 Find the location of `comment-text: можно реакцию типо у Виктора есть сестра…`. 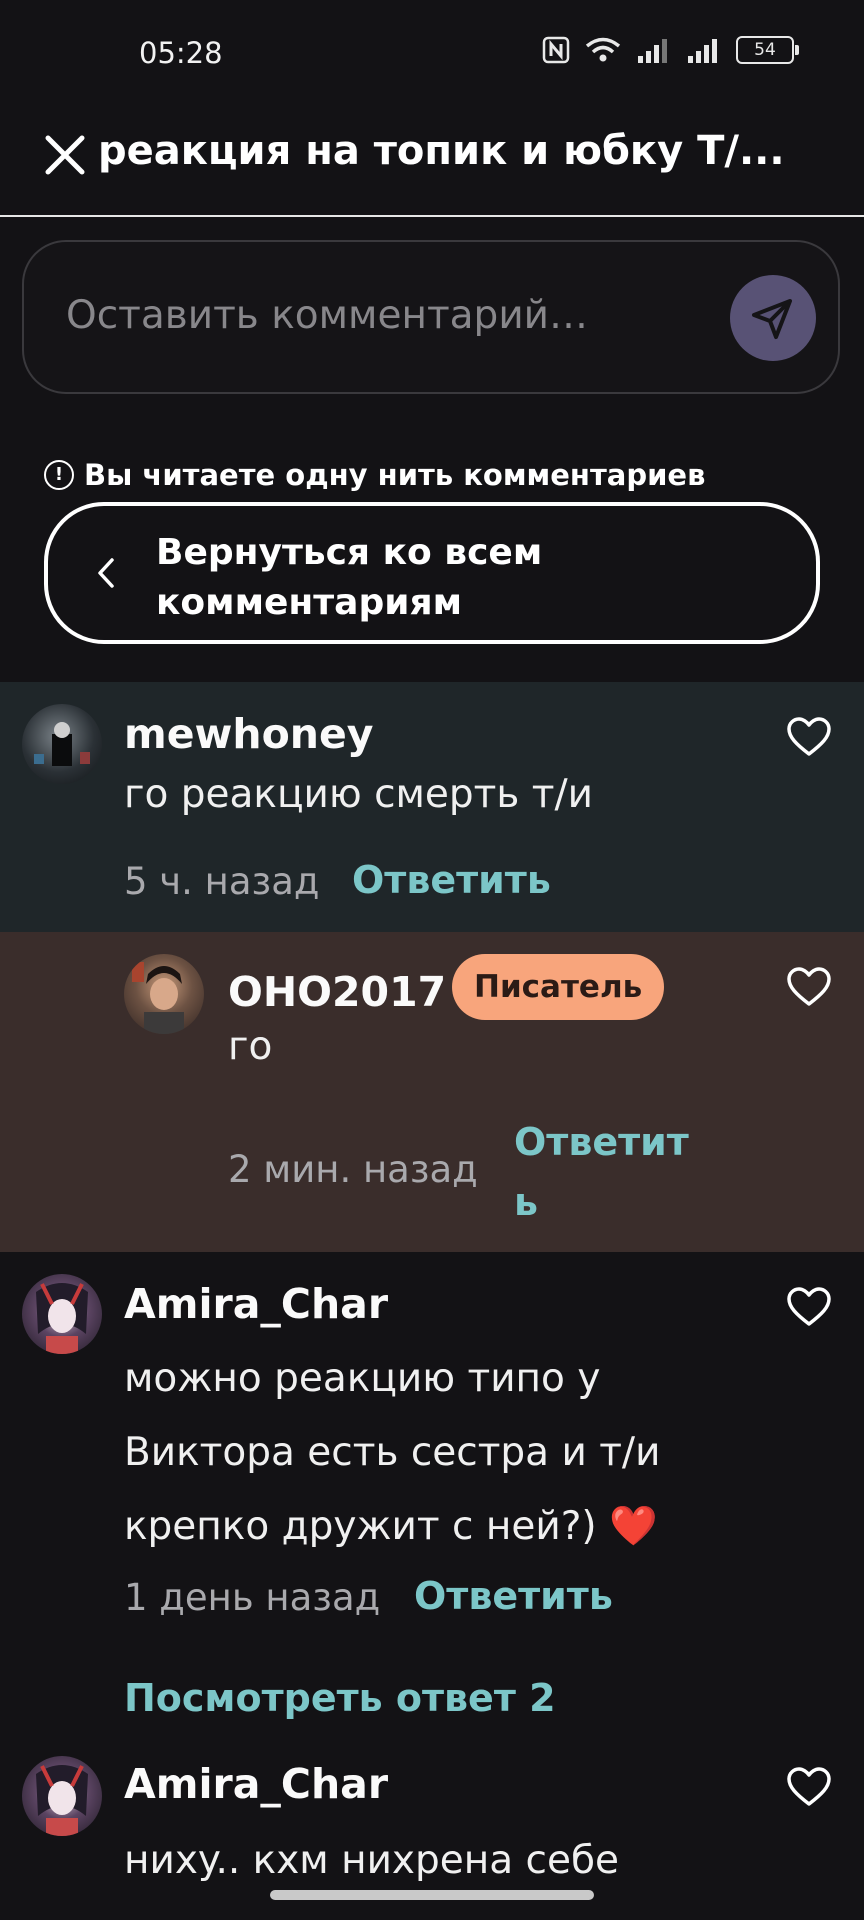

comment-text: можно реакцию типо у Виктора есть сестра… is located at coordinates (392, 1453).